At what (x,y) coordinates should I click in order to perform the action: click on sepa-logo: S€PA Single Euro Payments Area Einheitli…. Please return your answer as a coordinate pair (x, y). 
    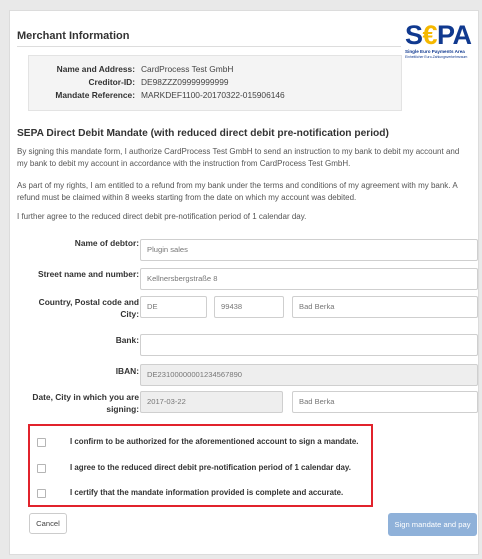
    Looking at the image, I should click on (440, 42).